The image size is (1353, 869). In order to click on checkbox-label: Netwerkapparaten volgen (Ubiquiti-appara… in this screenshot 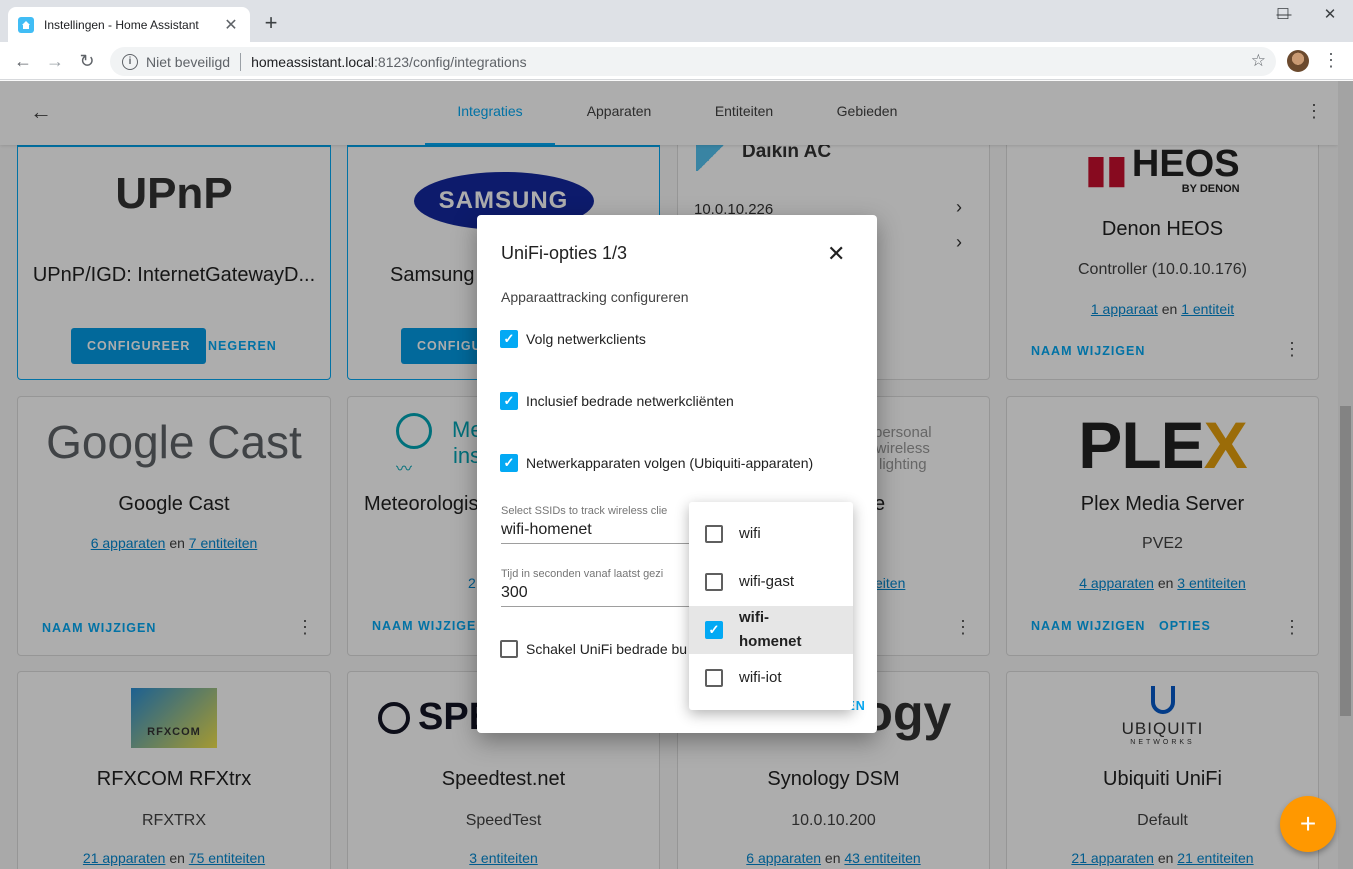, I will do `click(670, 463)`.